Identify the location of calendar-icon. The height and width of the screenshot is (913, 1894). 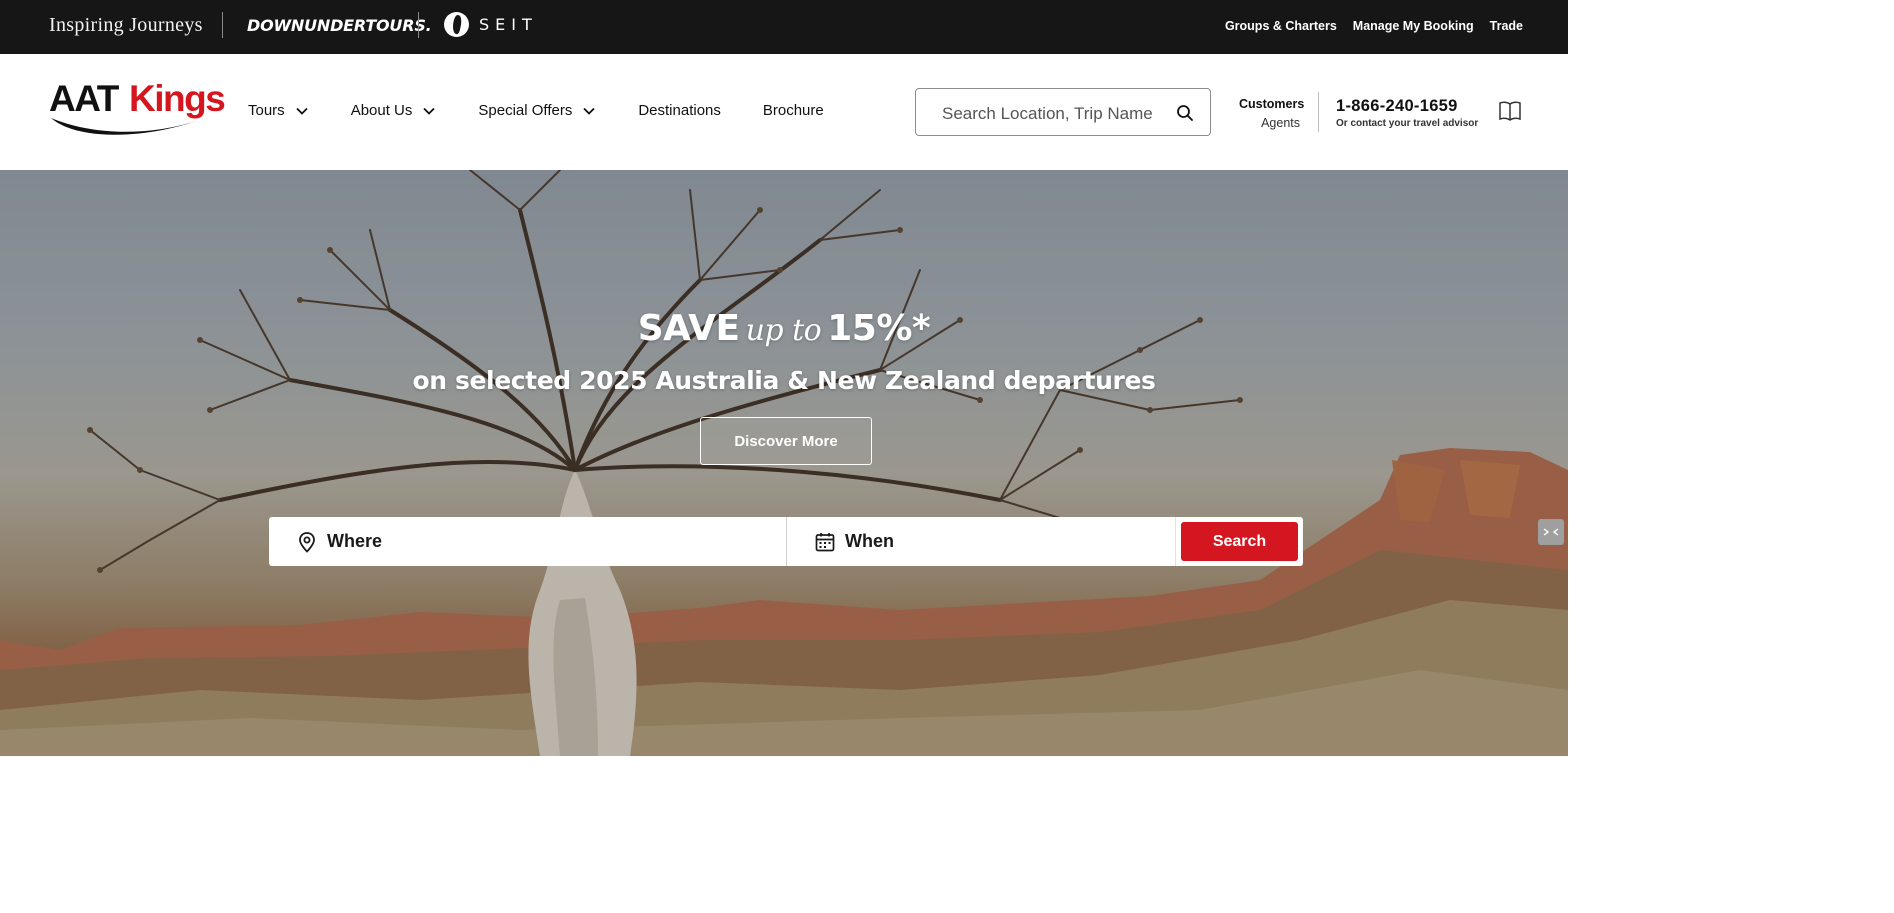
(825, 541).